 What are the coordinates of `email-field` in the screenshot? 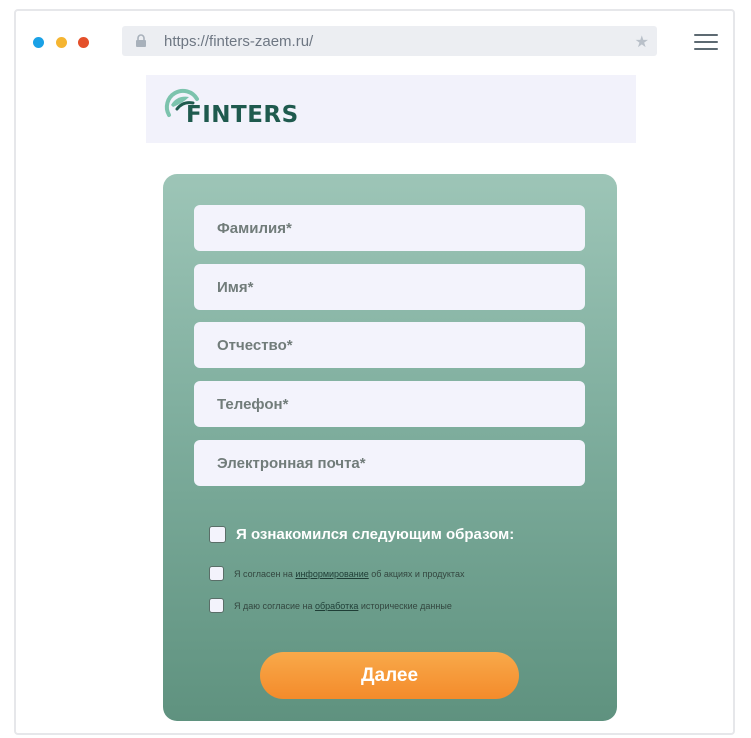 It's located at (389, 463).